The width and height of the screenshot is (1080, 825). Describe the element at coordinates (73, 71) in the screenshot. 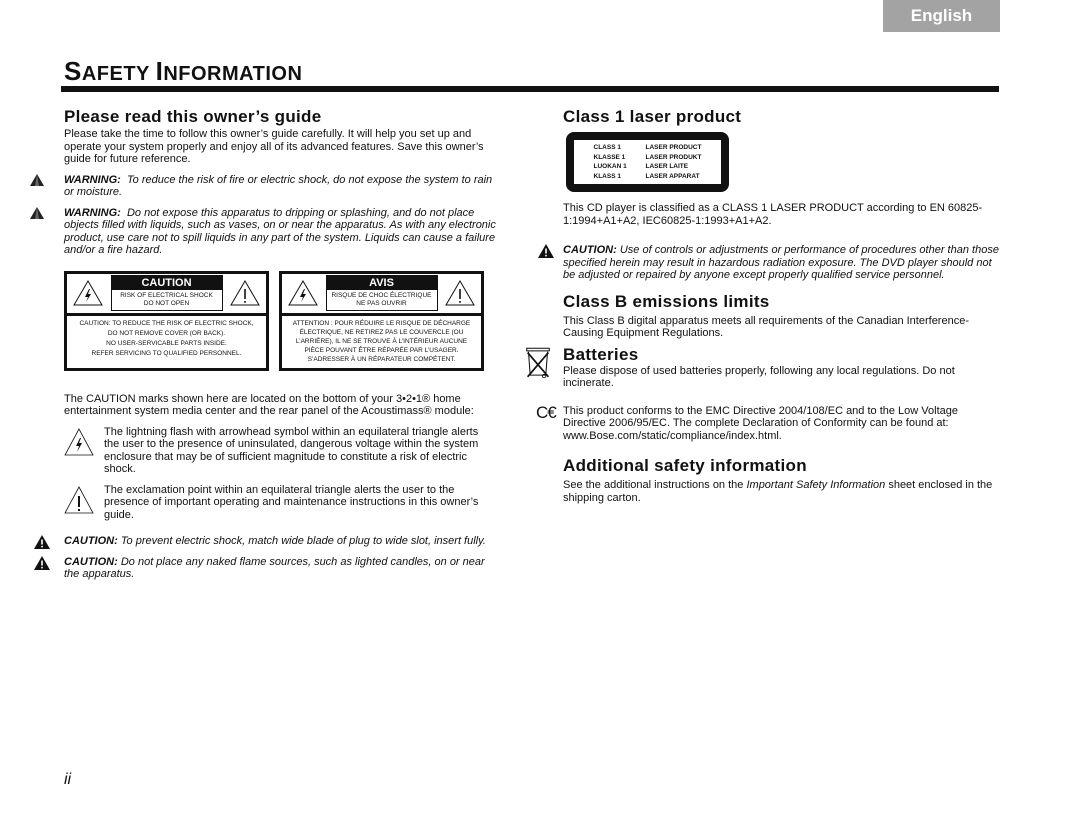

I see `title-cap-1: S` at that location.